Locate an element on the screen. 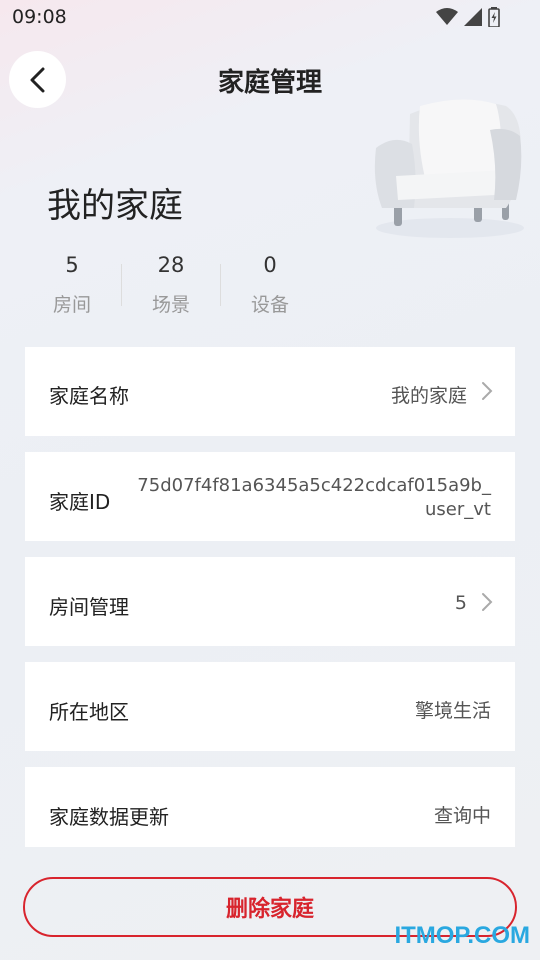 The image size is (540, 960). status-bar: 09:08 is located at coordinates (270, 18).